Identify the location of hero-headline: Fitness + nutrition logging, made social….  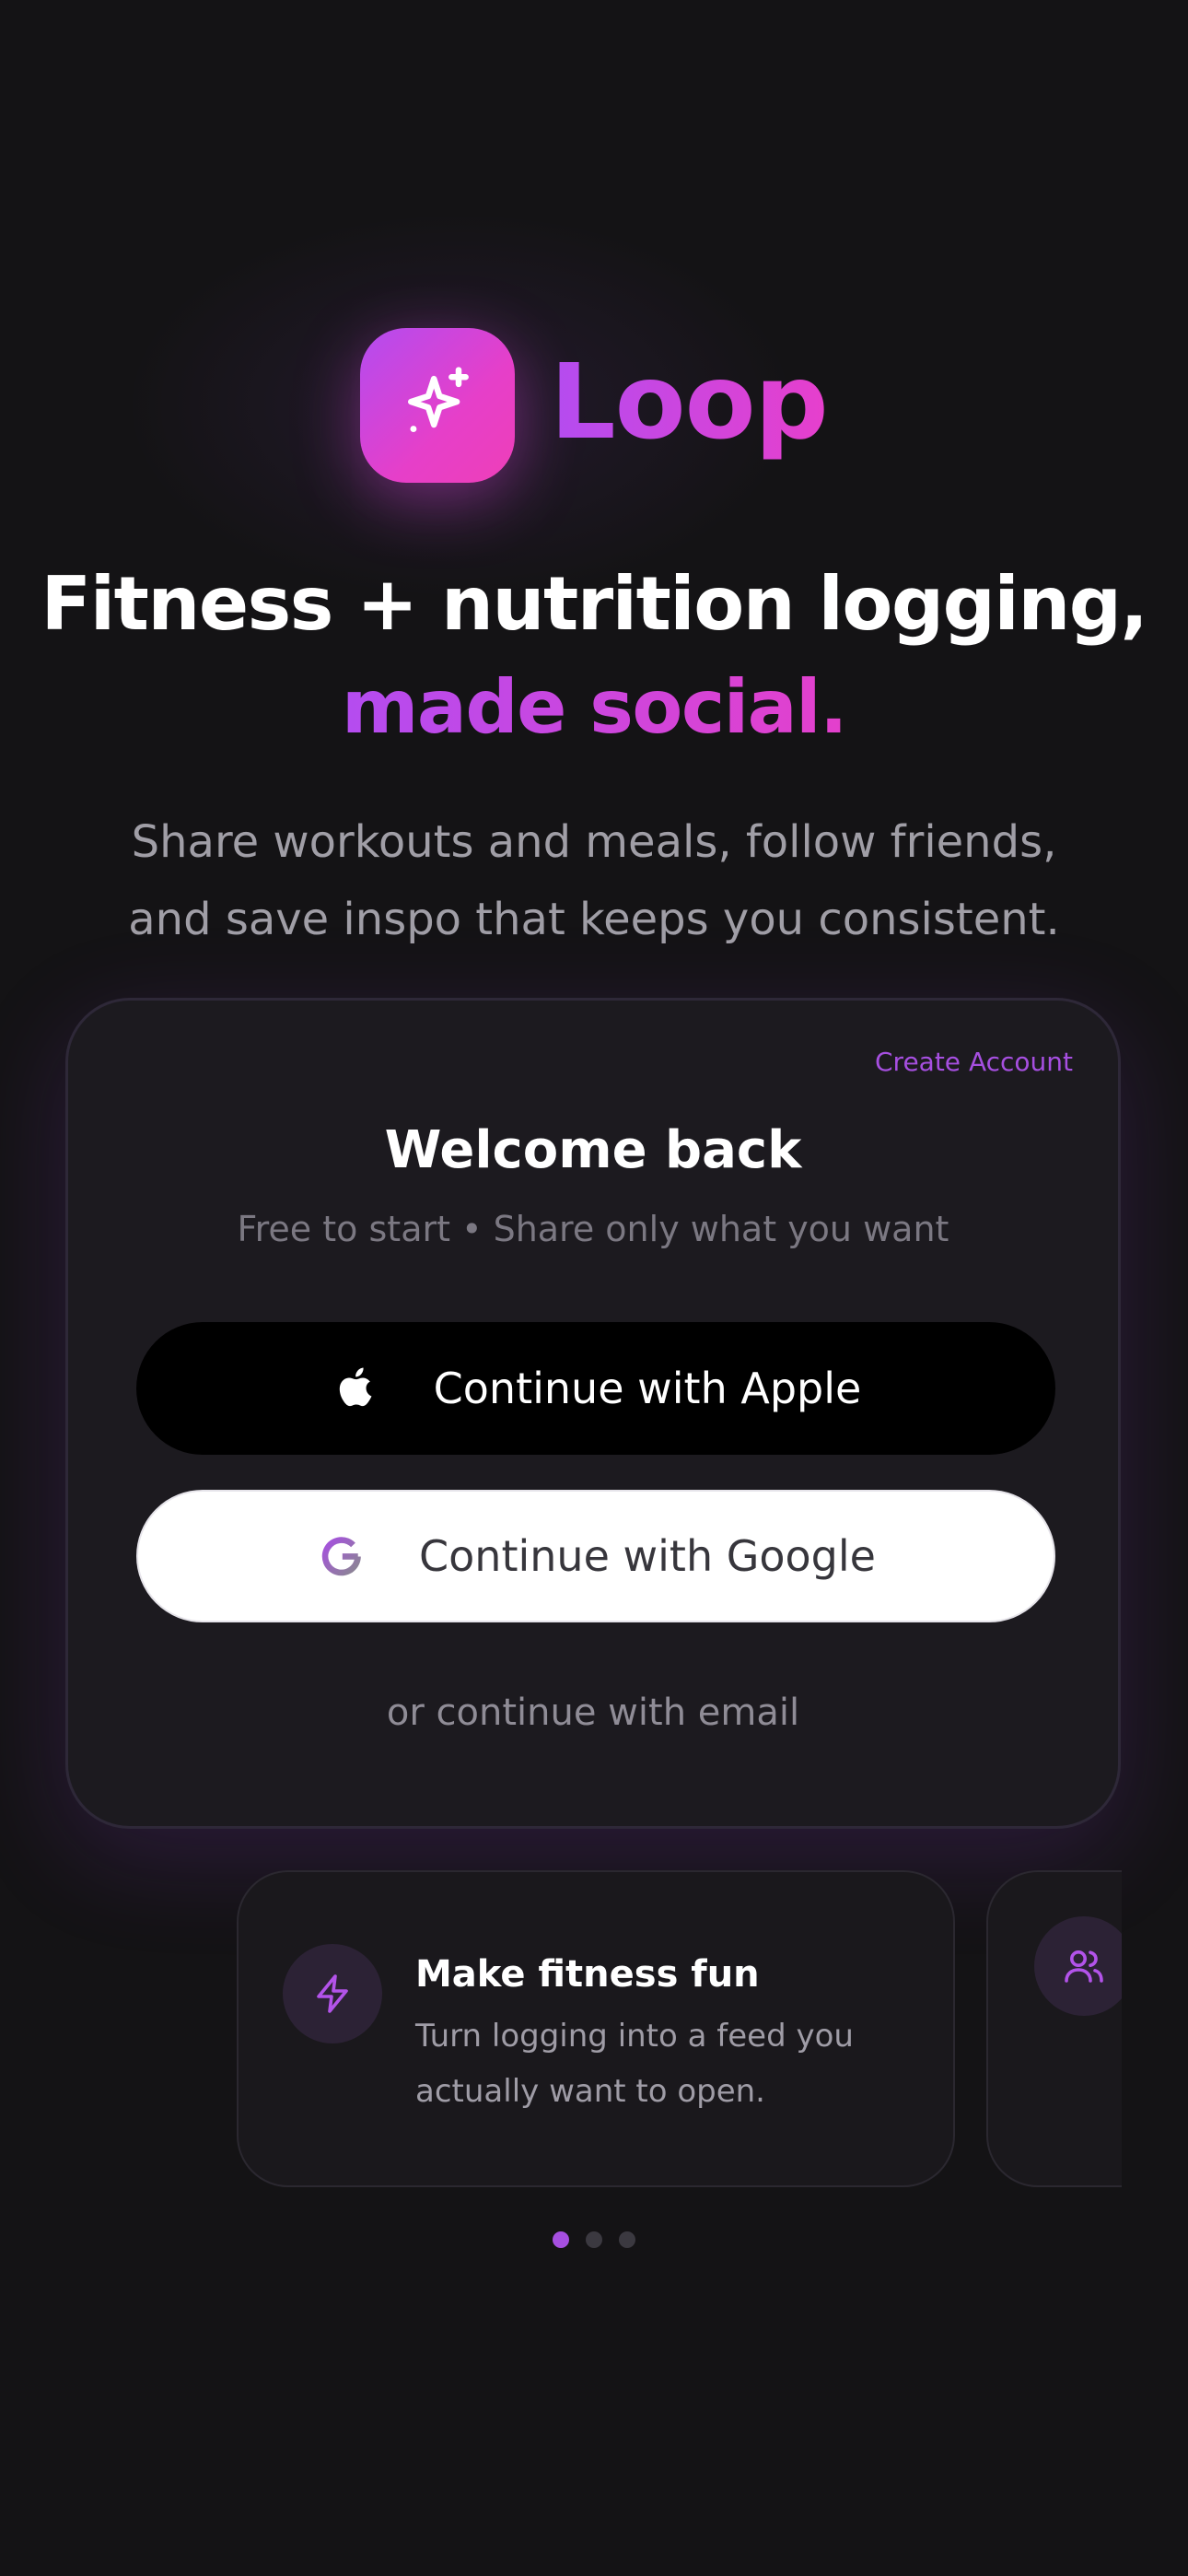
(594, 656).